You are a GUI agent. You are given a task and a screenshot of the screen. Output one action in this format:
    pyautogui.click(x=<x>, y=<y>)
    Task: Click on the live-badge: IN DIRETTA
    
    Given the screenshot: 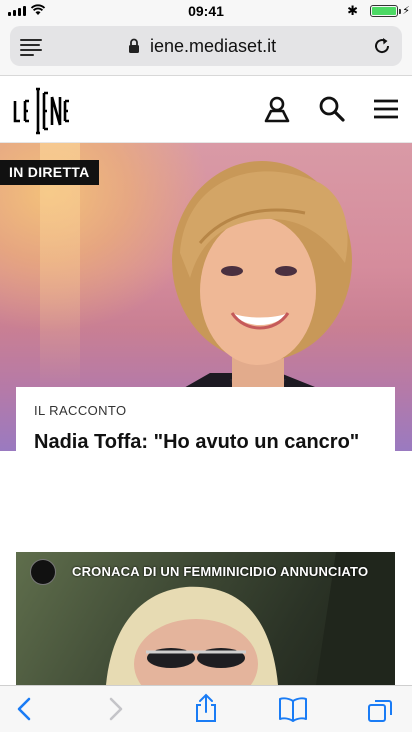 What is the action you would take?
    pyautogui.click(x=49, y=172)
    